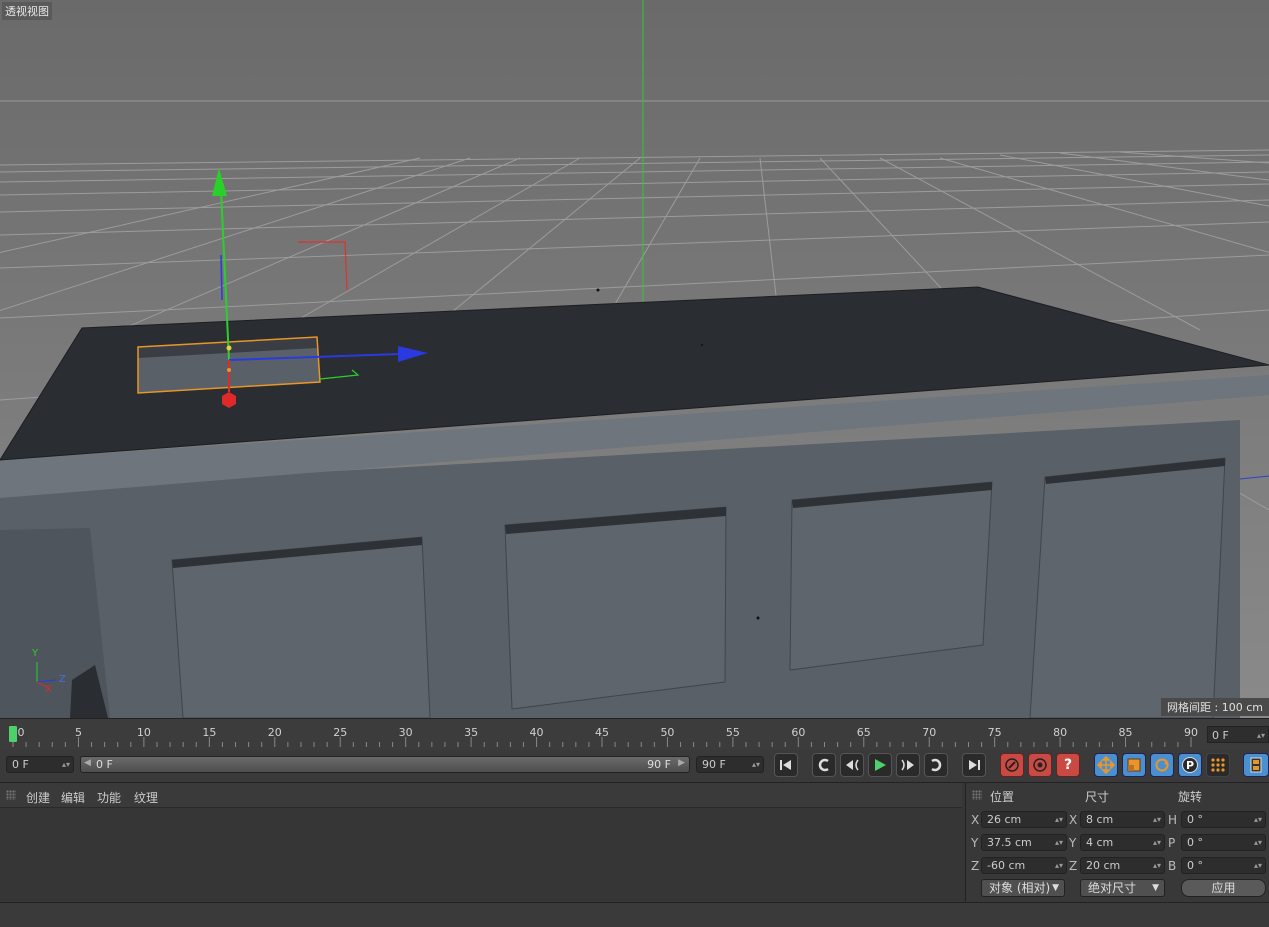 The image size is (1269, 927). I want to click on parameter-key-toggle: P, so click(1190, 765).